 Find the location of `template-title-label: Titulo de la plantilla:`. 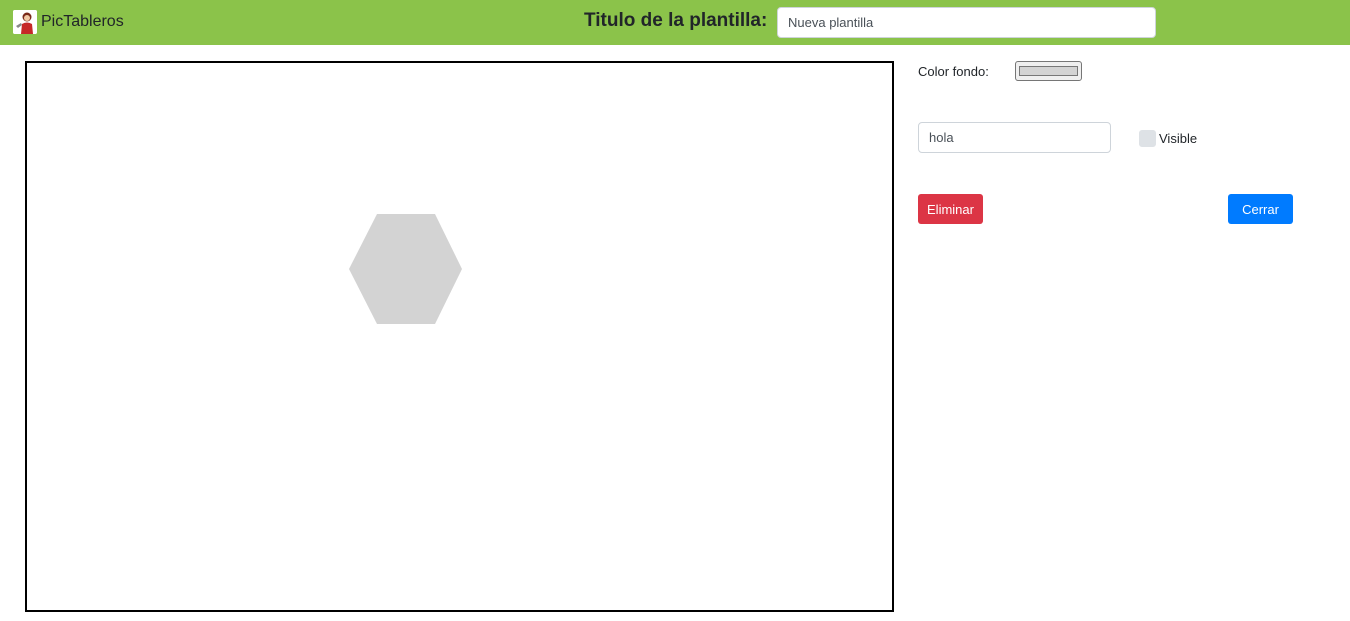

template-title-label: Titulo de la plantilla: is located at coordinates (676, 20).